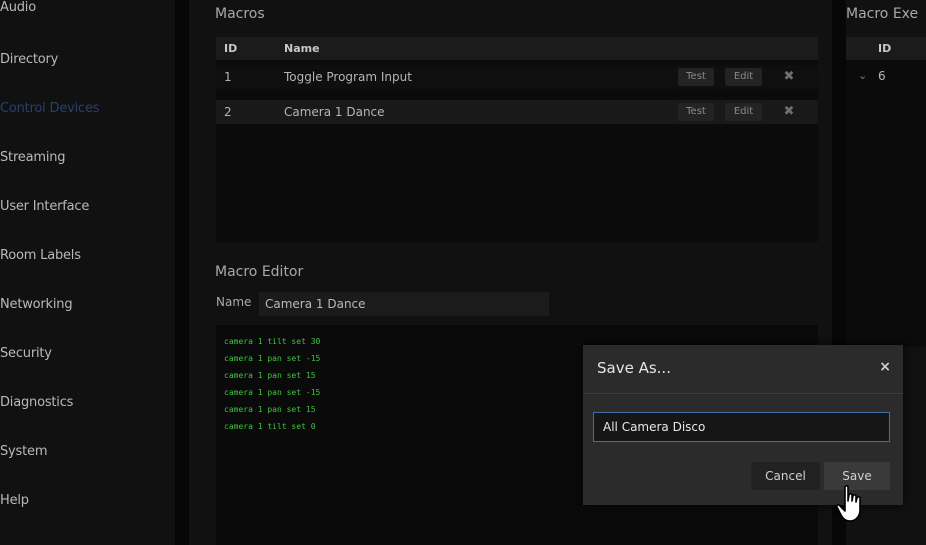 This screenshot has width=926, height=545. I want to click on sidebar-item-streaming: Streaming, so click(33, 157).